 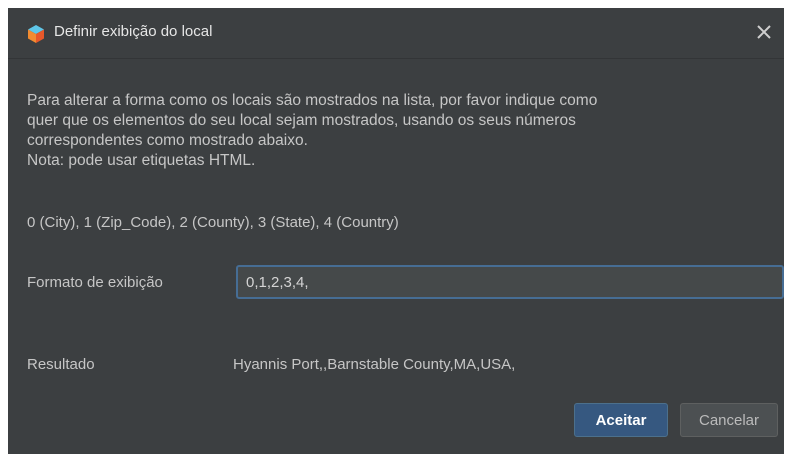 I want to click on close-icon, so click(x=764, y=32).